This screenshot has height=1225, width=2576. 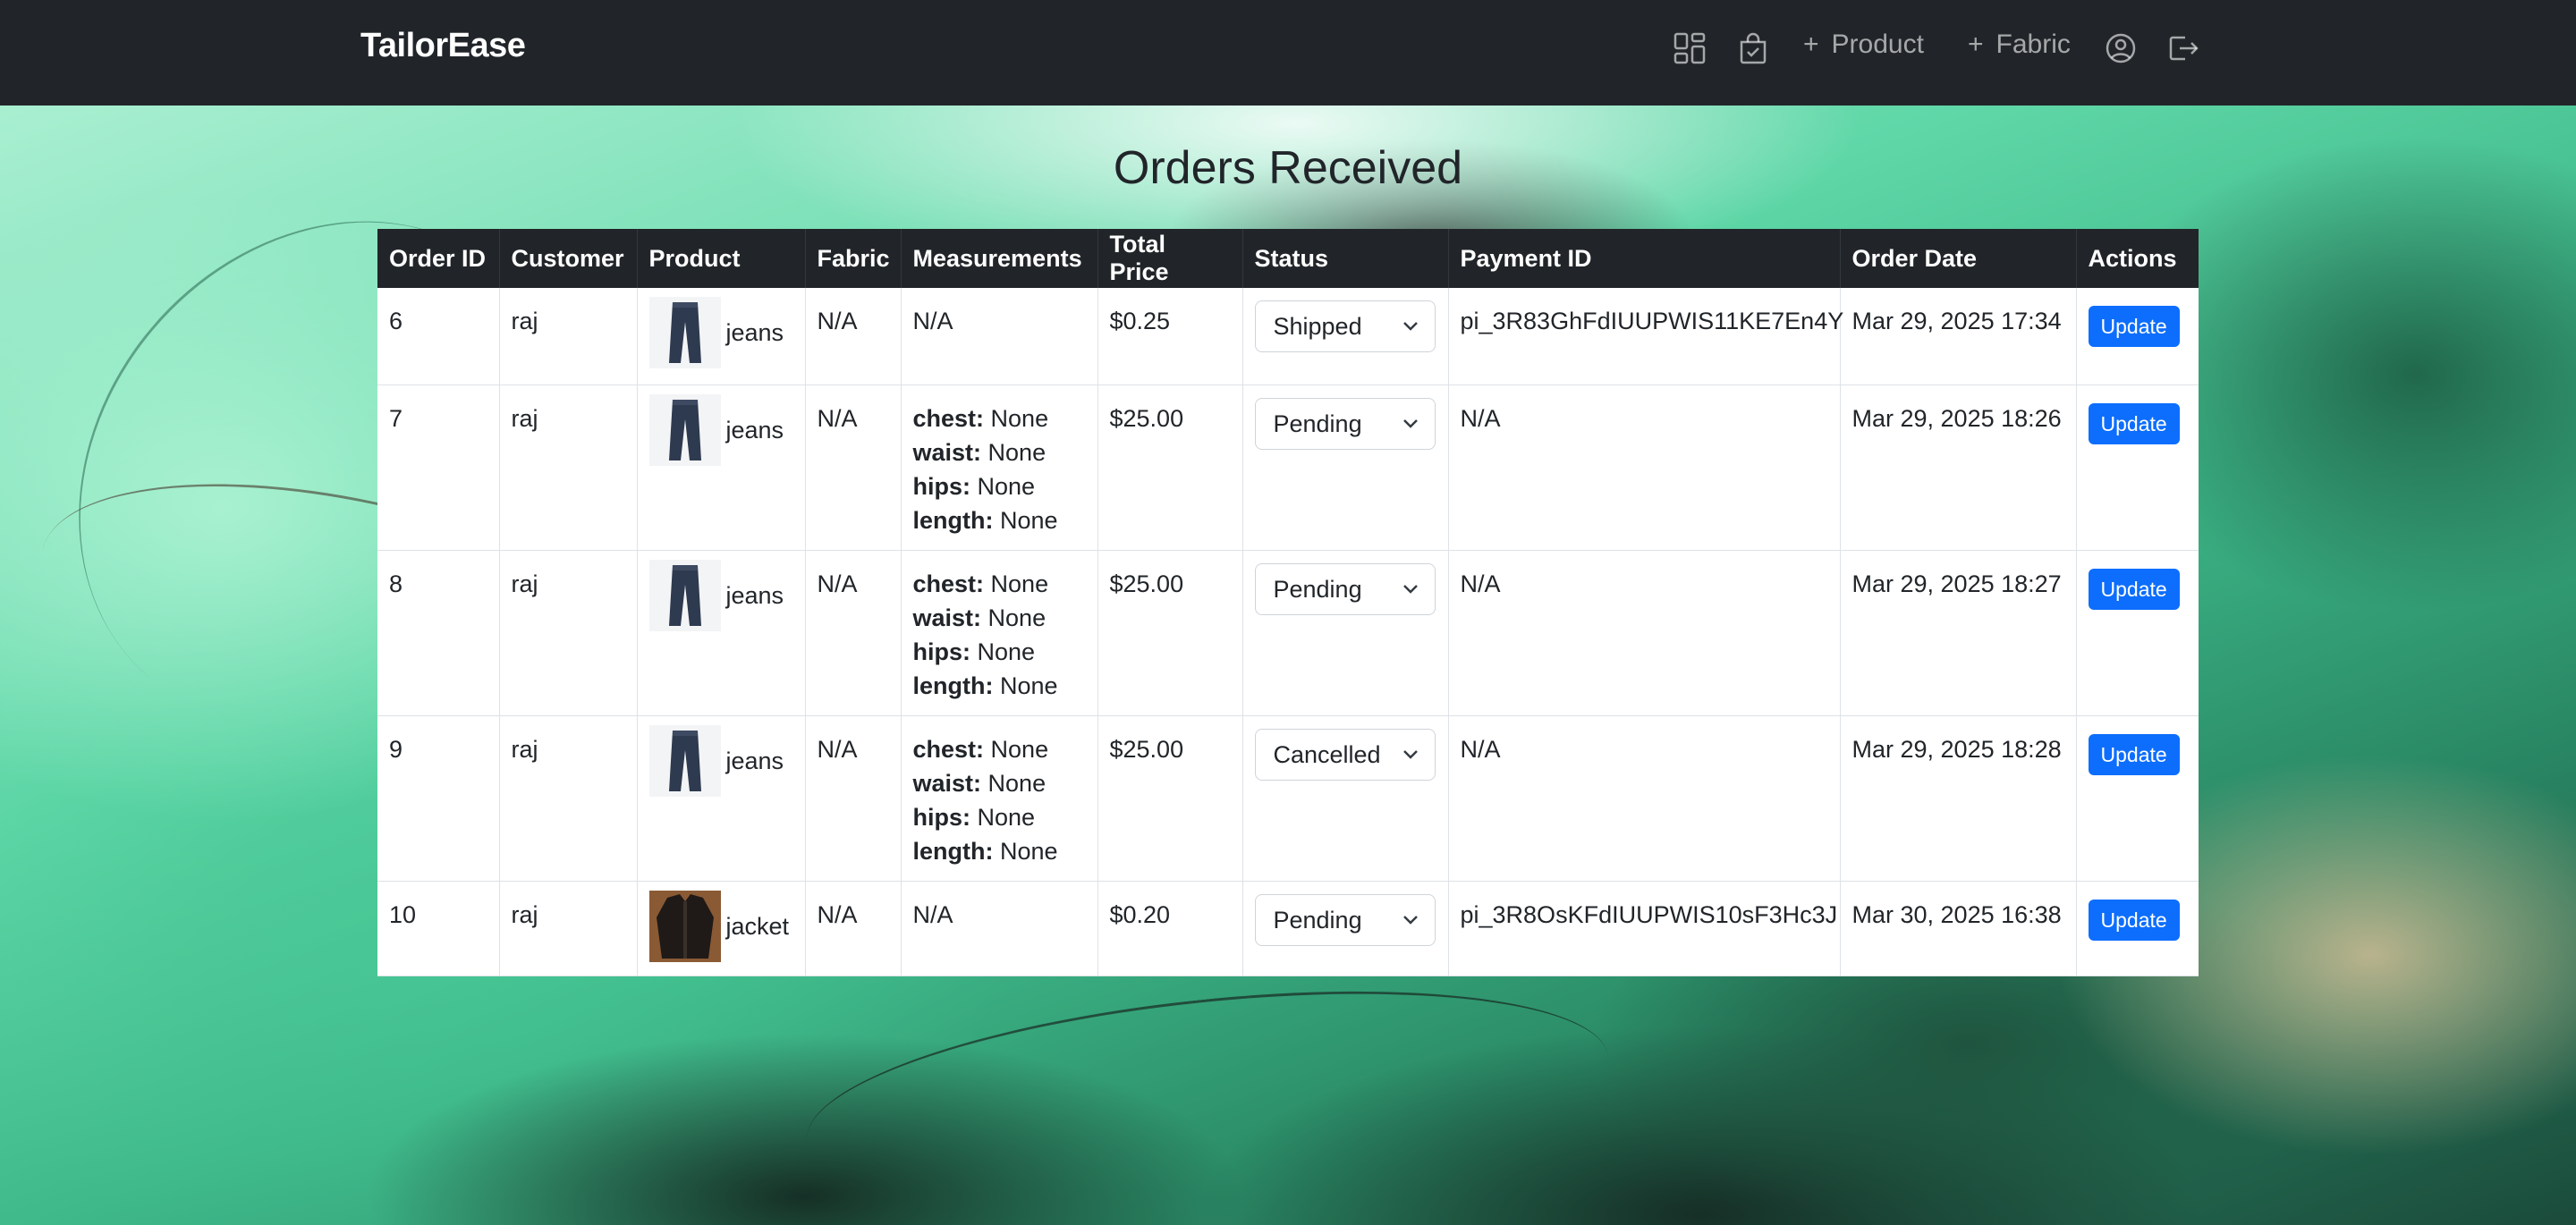 I want to click on add-fabric-link: + Fabric, so click(x=2019, y=45).